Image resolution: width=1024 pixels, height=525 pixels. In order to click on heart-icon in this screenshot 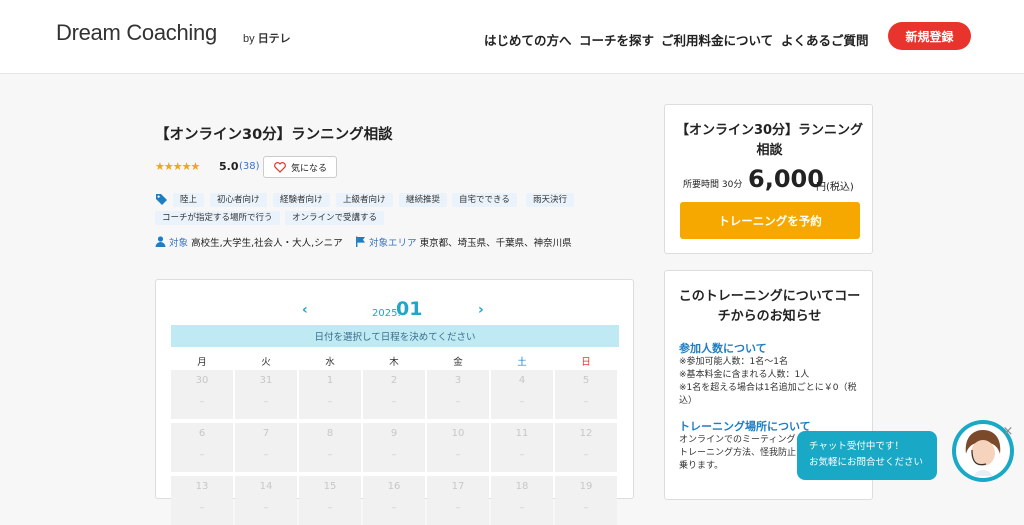, I will do `click(280, 167)`.